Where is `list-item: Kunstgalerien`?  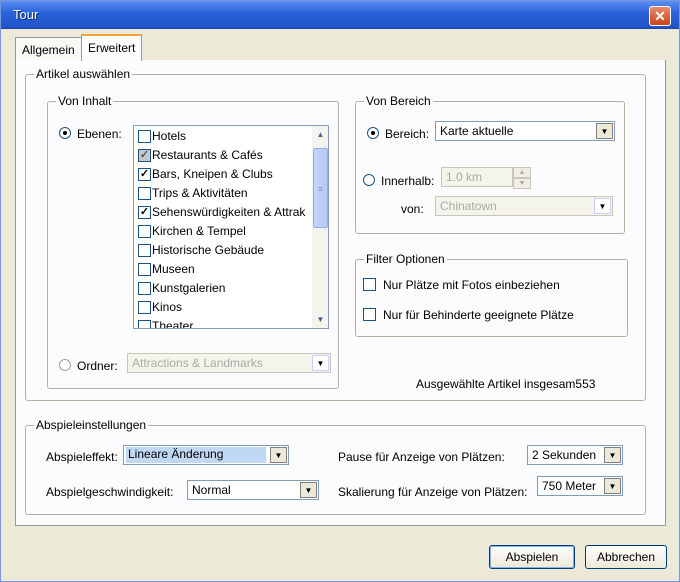 list-item: Kunstgalerien is located at coordinates (224, 288).